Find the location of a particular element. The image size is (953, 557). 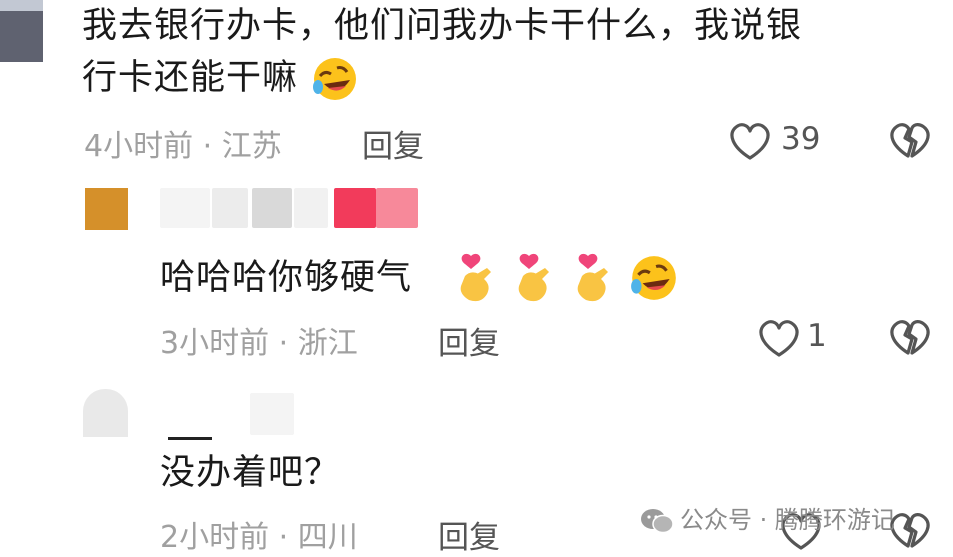

like-count: 39 is located at coordinates (801, 139).